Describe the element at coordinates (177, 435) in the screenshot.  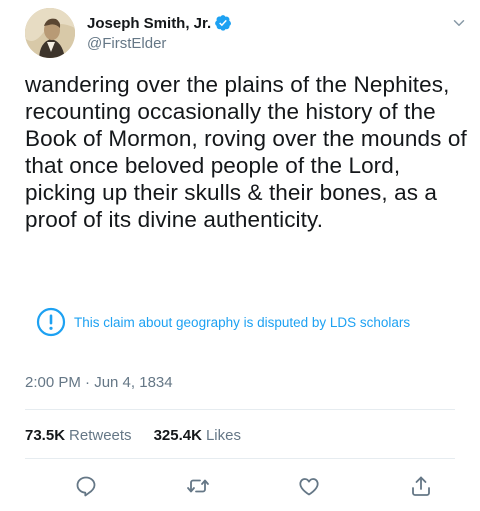
I see `likes-count: 325.4K` at that location.